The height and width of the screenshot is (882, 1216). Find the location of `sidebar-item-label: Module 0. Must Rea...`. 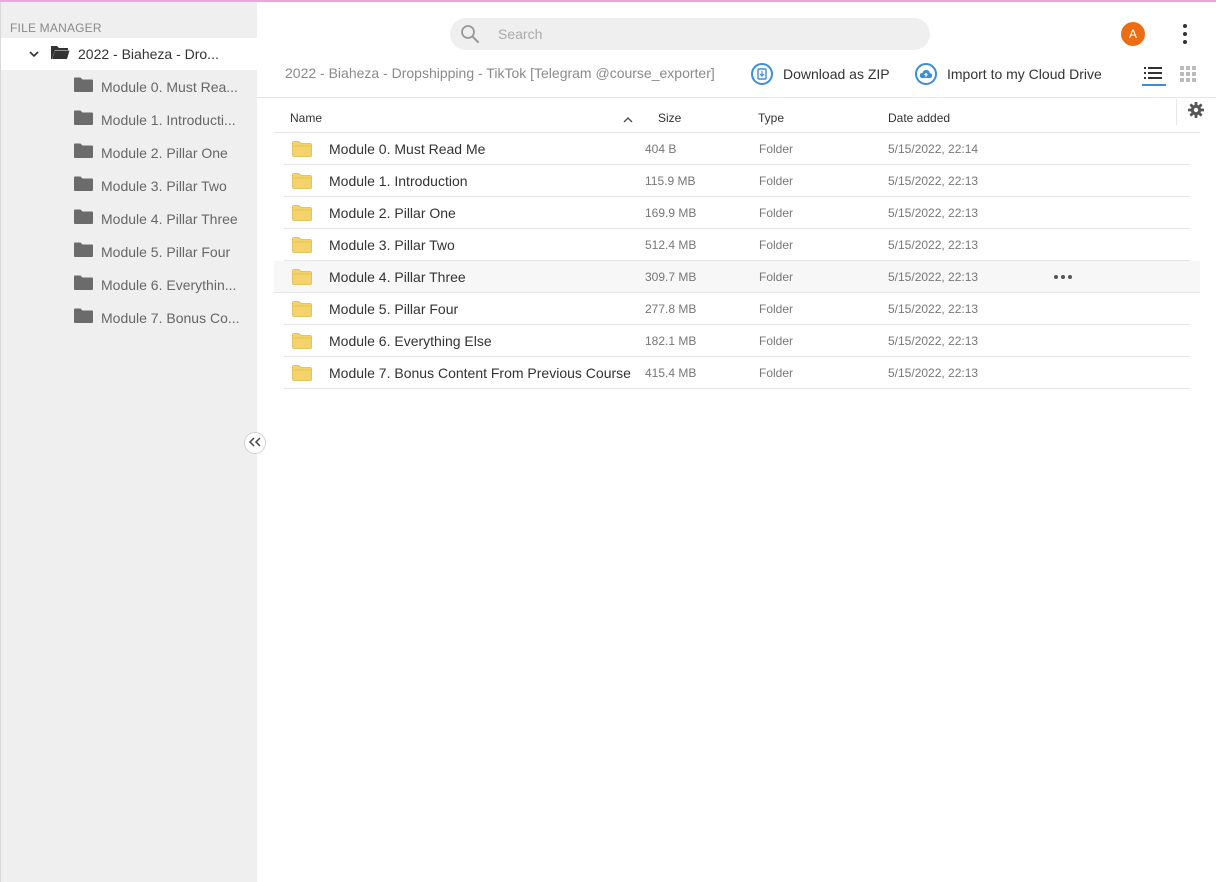

sidebar-item-label: Module 0. Must Rea... is located at coordinates (169, 87).